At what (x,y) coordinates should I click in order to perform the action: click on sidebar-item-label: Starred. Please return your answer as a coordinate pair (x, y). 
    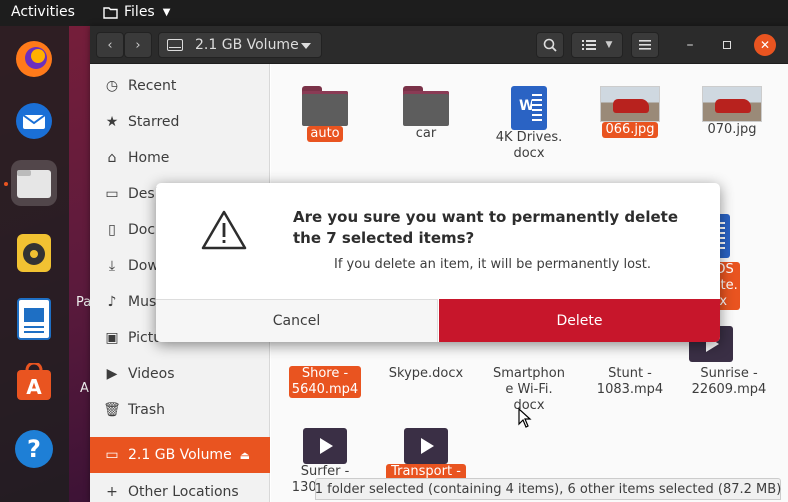
    Looking at the image, I should click on (154, 122).